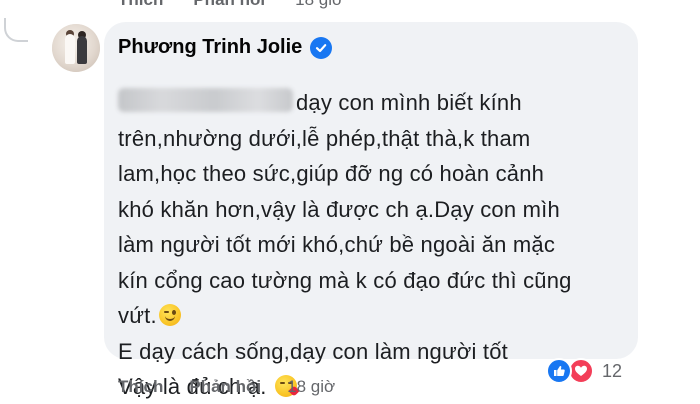 The width and height of the screenshot is (700, 404). What do you see at coordinates (70, 49) in the screenshot?
I see `avatar-figure-dress` at bounding box center [70, 49].